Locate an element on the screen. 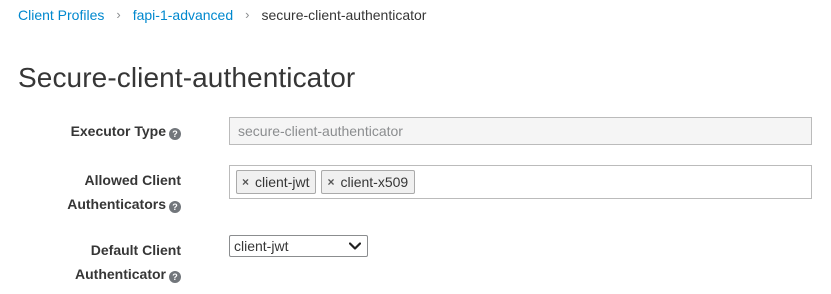 This screenshot has width=831, height=294. tag-client-jwt: × client-jwt is located at coordinates (276, 182).